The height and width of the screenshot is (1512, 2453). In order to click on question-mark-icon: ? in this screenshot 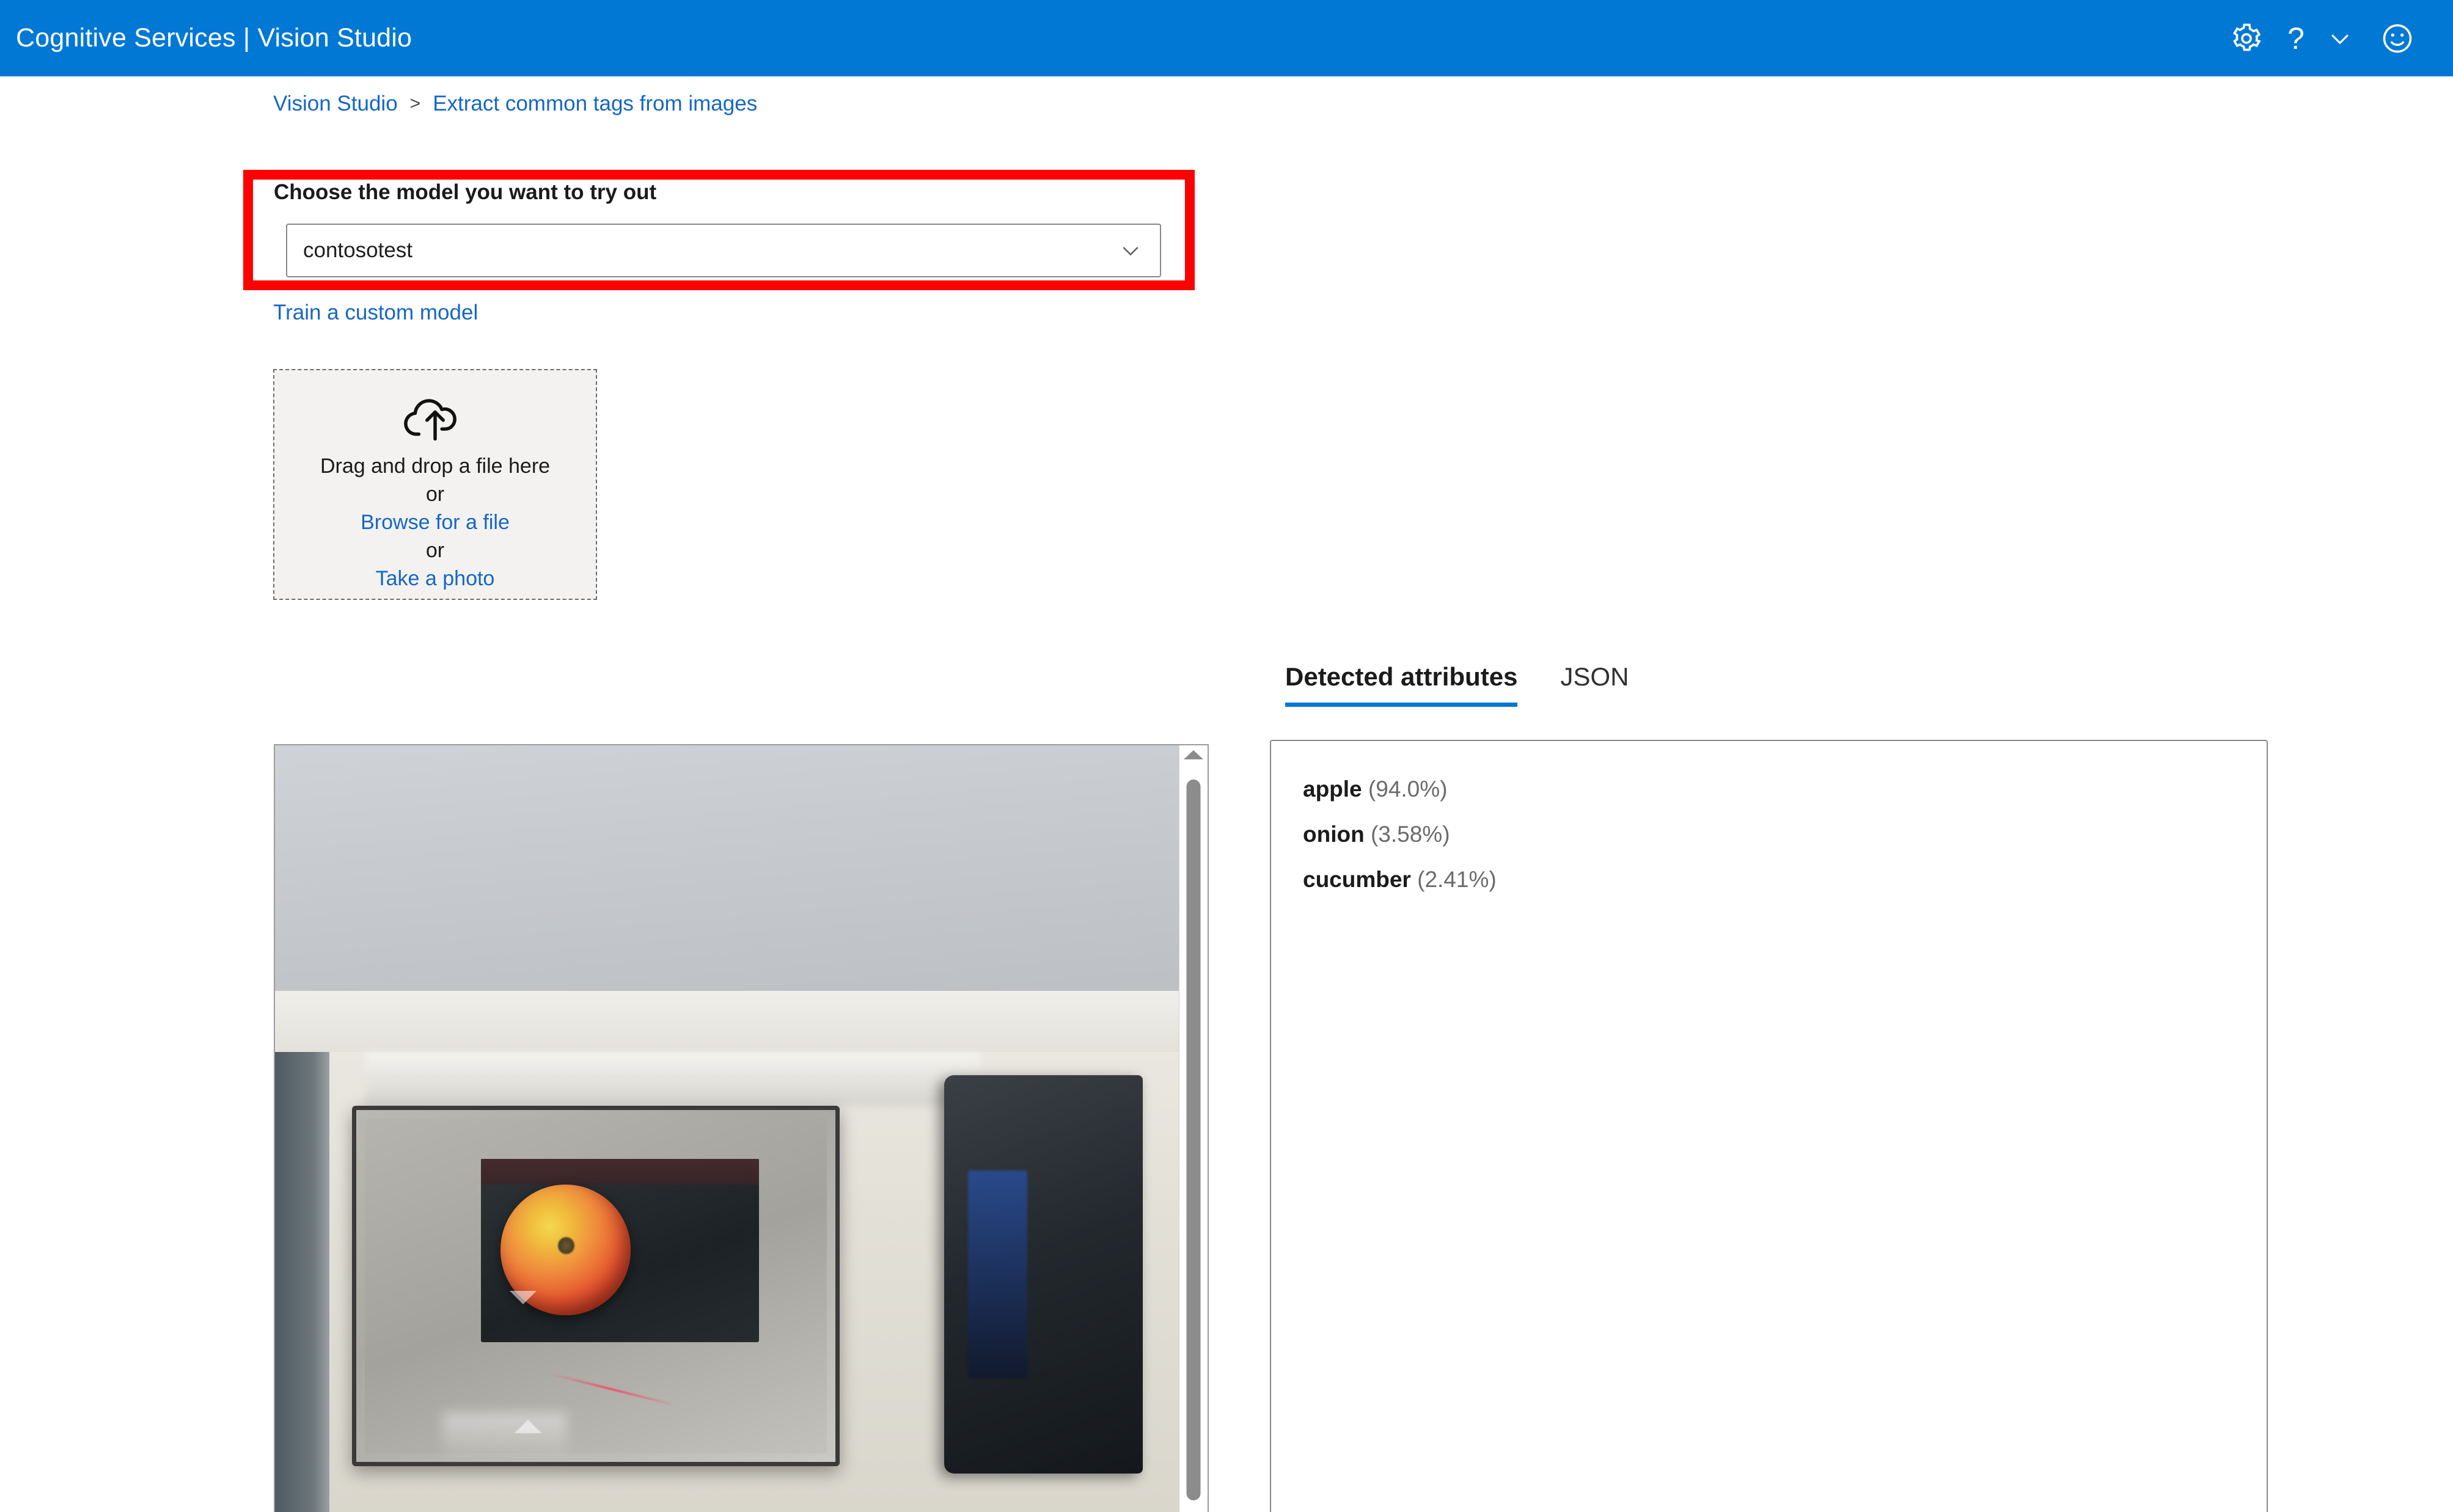, I will do `click(2296, 38)`.